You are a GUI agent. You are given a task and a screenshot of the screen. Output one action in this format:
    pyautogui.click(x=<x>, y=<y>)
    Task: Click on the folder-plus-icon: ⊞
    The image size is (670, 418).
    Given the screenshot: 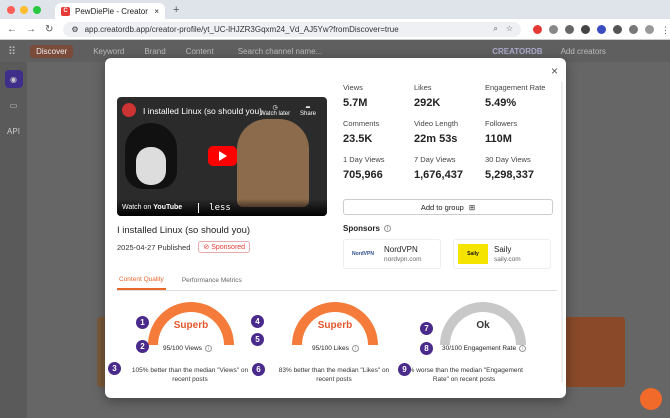 What is the action you would take?
    pyautogui.click(x=472, y=207)
    